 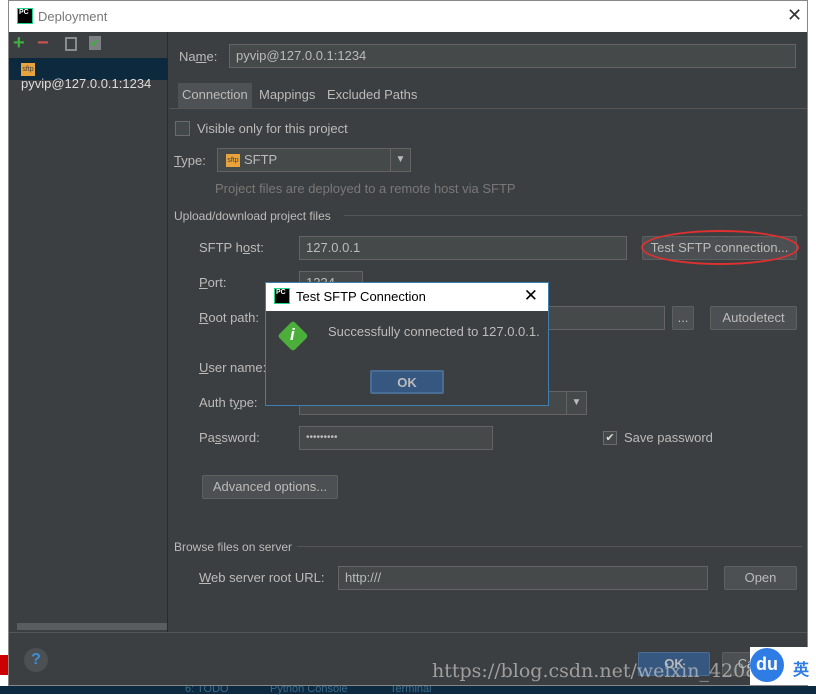 I want to click on ime-language: 英, so click(x=801, y=668).